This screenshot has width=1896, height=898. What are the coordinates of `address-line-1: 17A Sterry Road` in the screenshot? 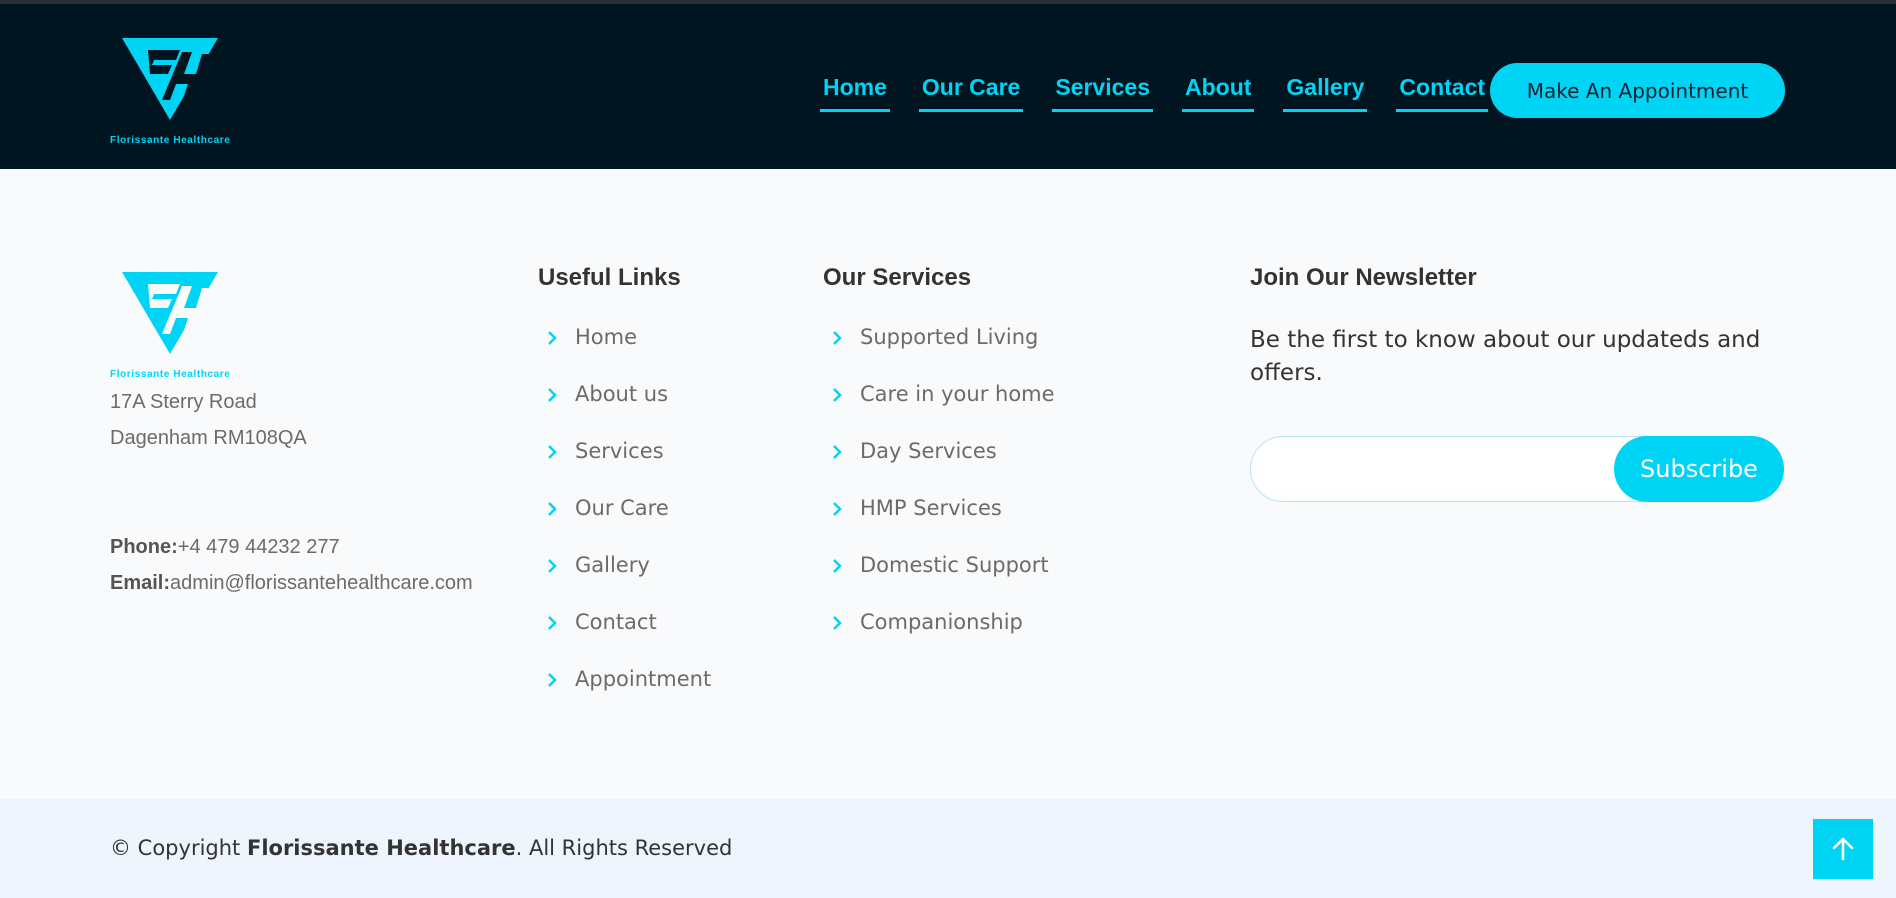 It's located at (183, 402).